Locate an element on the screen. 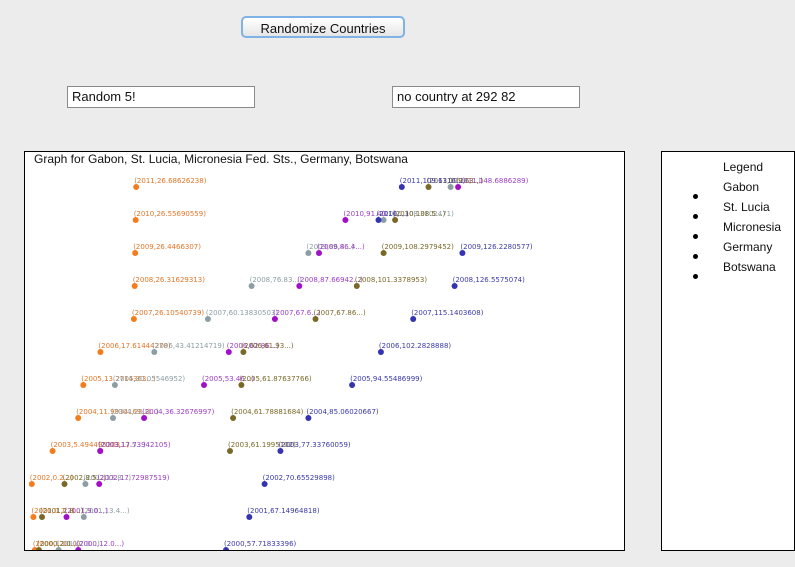  data-label: (2002,70.65529898) is located at coordinates (299, 478).